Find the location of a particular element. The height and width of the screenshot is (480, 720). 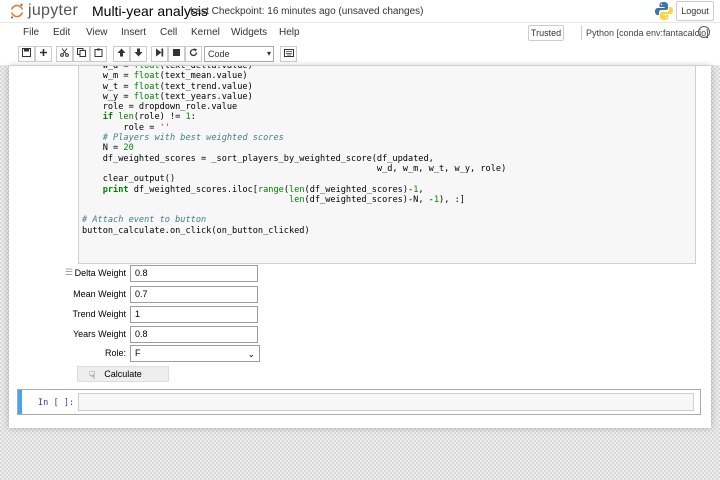

role-dropdown: F ⌄ is located at coordinates (195, 353).